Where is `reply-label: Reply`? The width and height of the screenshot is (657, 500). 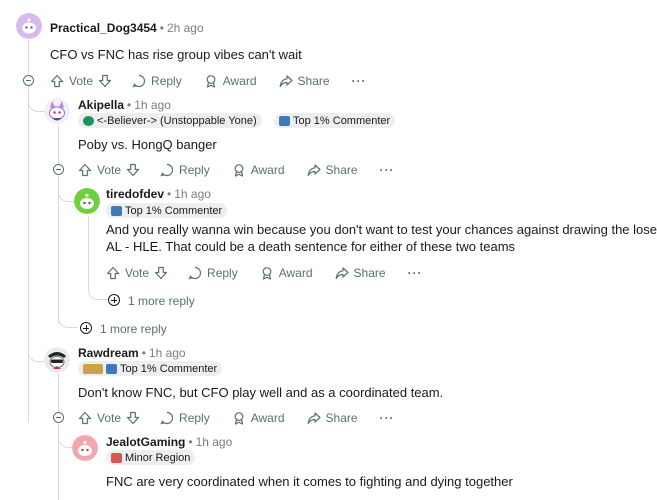
reply-label: Reply is located at coordinates (222, 273).